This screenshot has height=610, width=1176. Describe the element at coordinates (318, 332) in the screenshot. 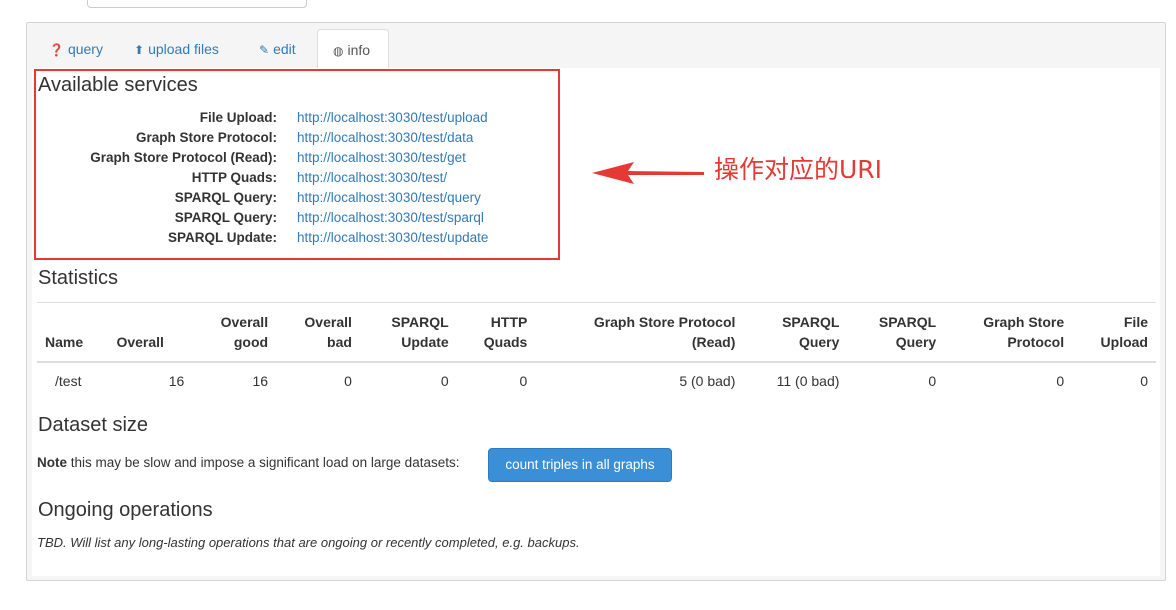

I see `table-header-cell: Overall bad` at that location.